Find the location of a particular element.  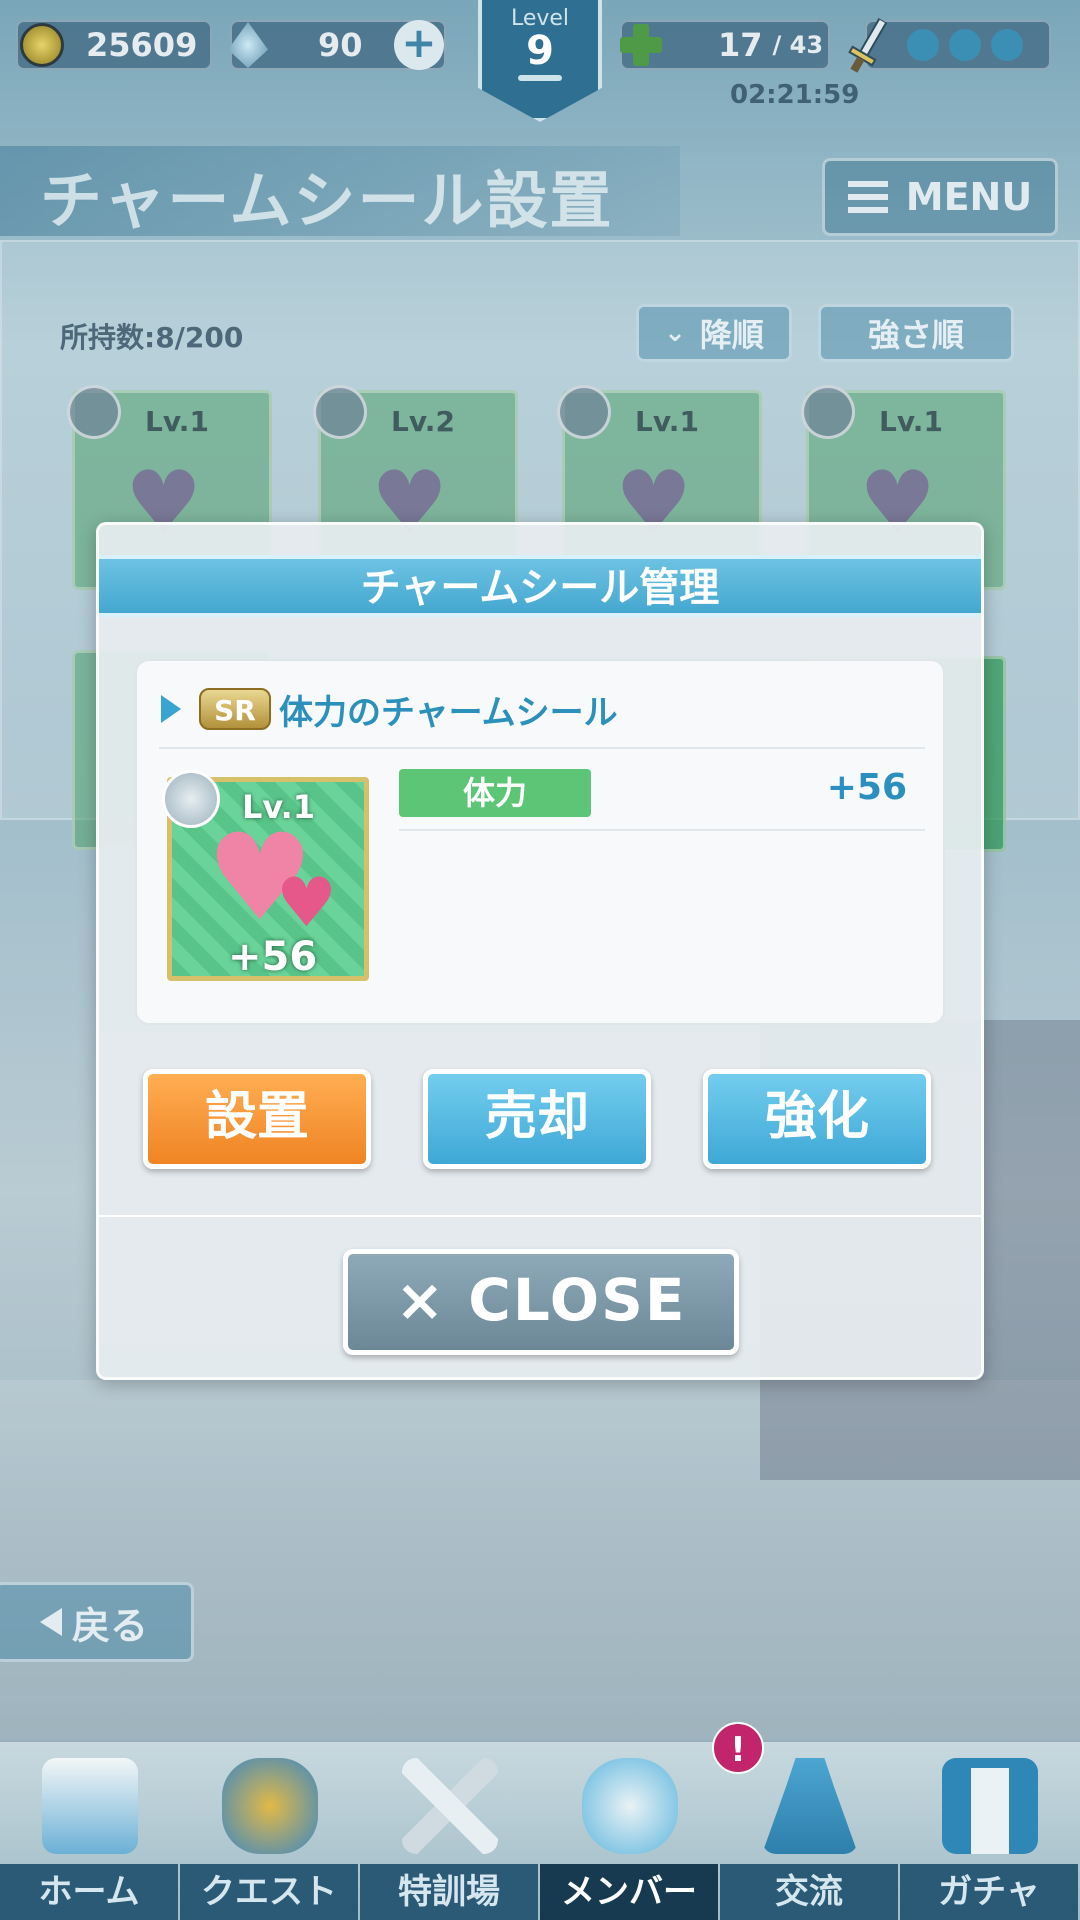

nav-label: メンバー is located at coordinates (629, 1892).